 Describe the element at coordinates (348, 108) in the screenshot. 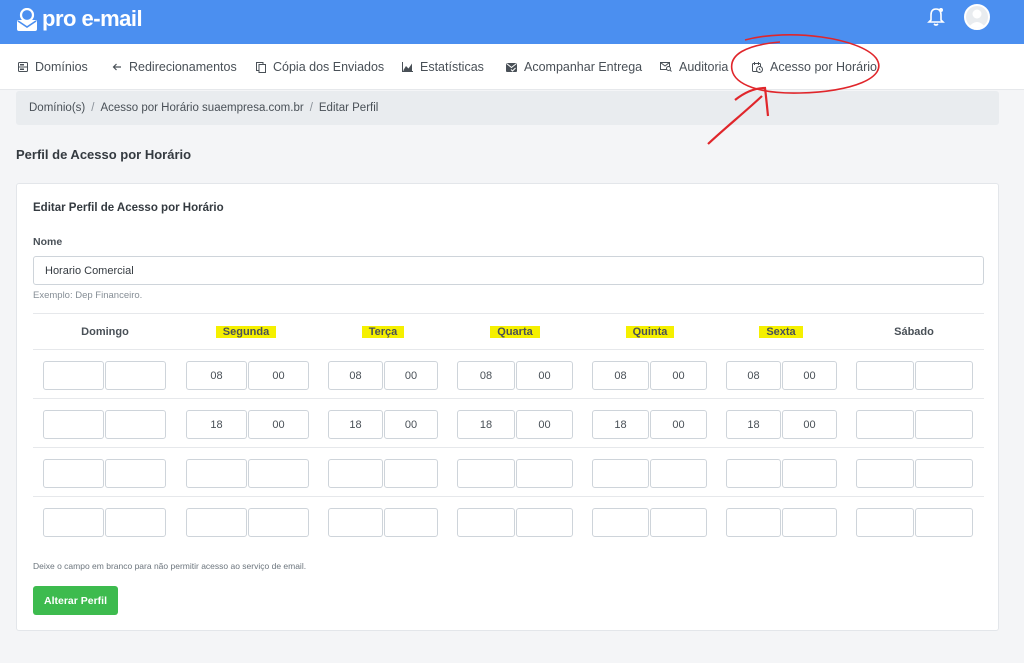

I see `breadcrumb-item-current: Editar Perfil` at that location.